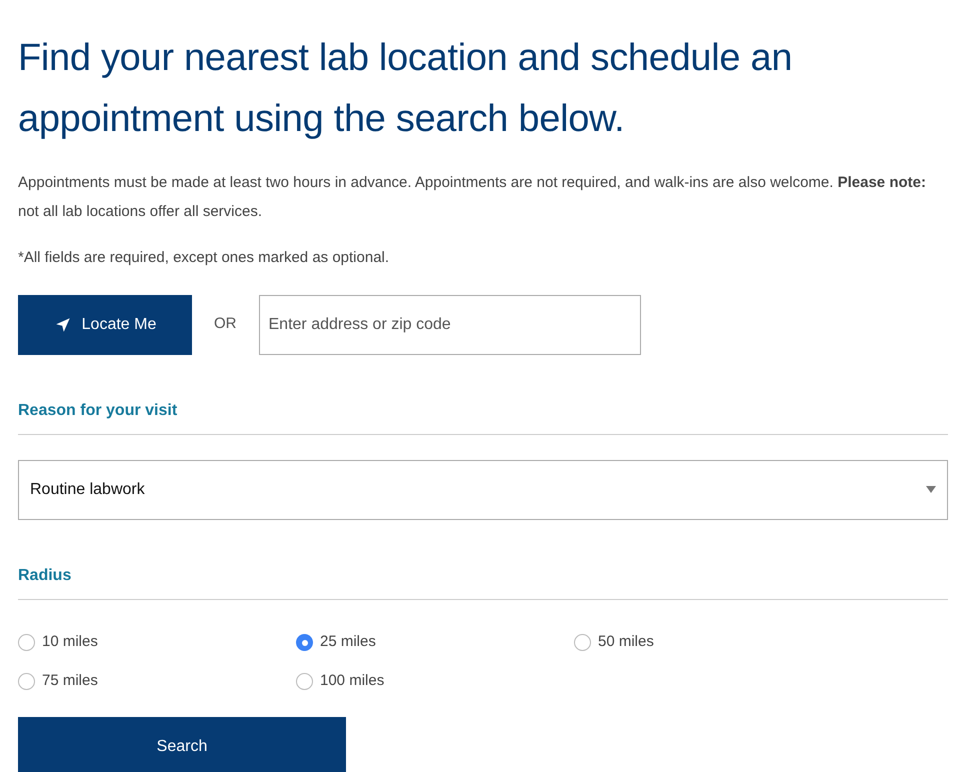 This screenshot has width=960, height=772. What do you see at coordinates (105, 324) in the screenshot?
I see `locate-me-button: Locate Me` at bounding box center [105, 324].